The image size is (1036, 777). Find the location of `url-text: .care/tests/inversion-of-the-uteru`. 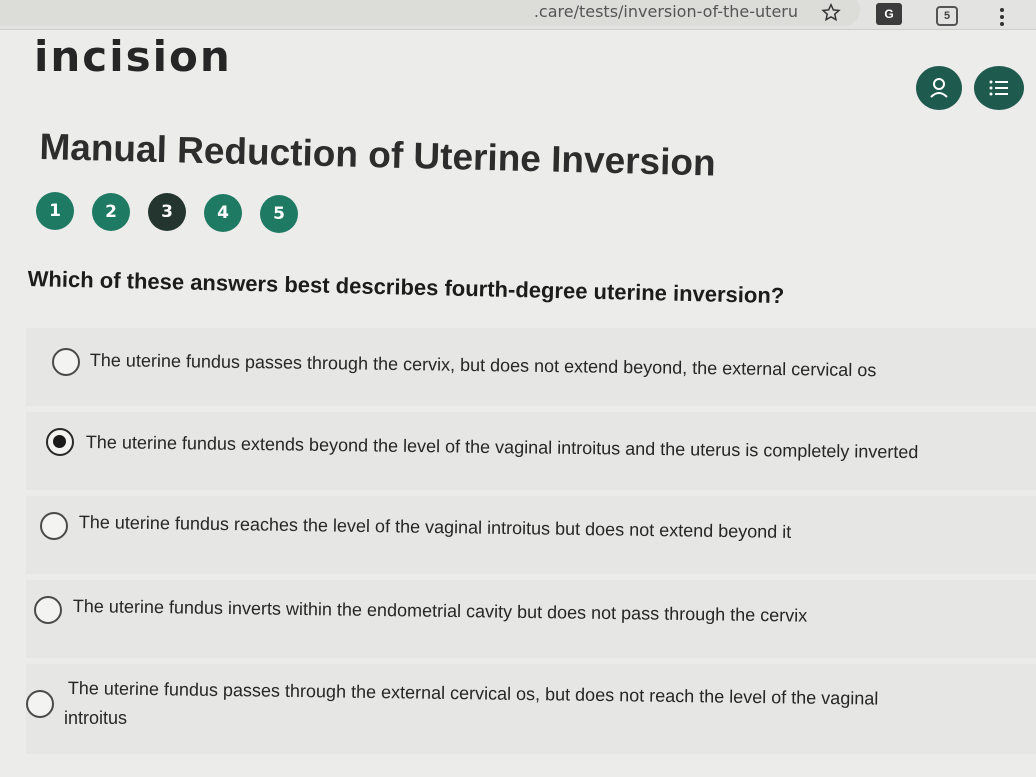

url-text: .care/tests/inversion-of-the-uteru is located at coordinates (666, 11).